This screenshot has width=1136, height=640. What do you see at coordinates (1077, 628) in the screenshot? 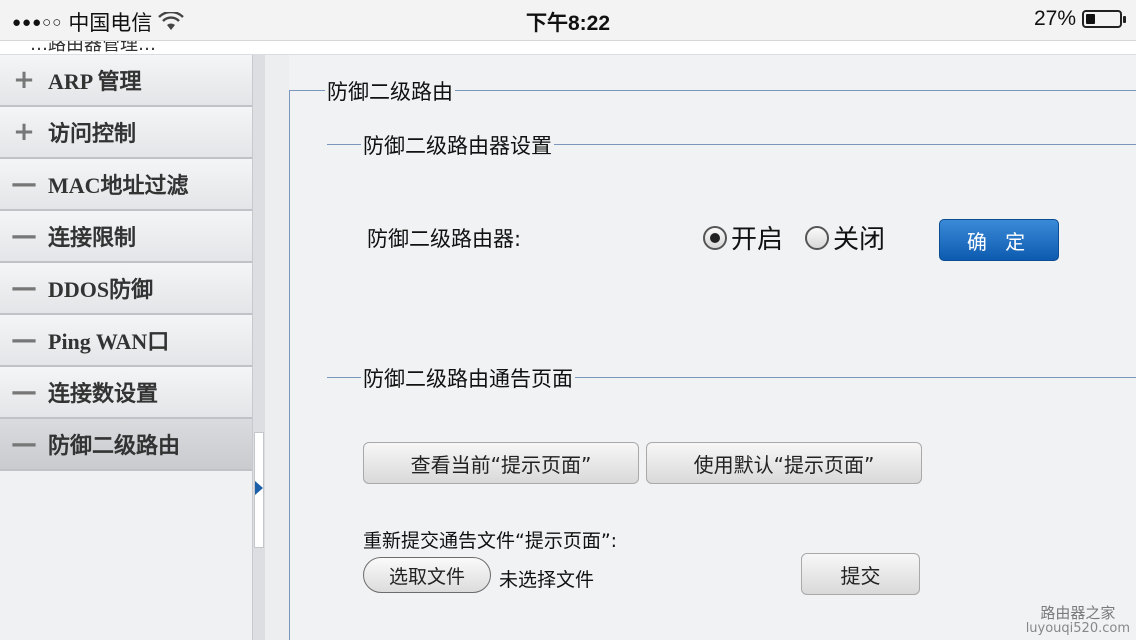
I see `watermark-url: luyouqi520.com` at bounding box center [1077, 628].